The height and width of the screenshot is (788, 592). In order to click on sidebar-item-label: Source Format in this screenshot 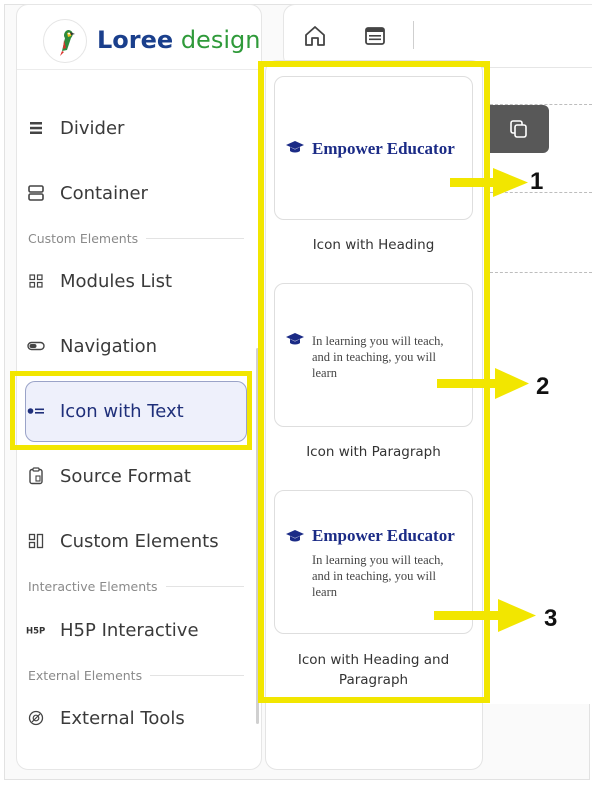, I will do `click(125, 476)`.